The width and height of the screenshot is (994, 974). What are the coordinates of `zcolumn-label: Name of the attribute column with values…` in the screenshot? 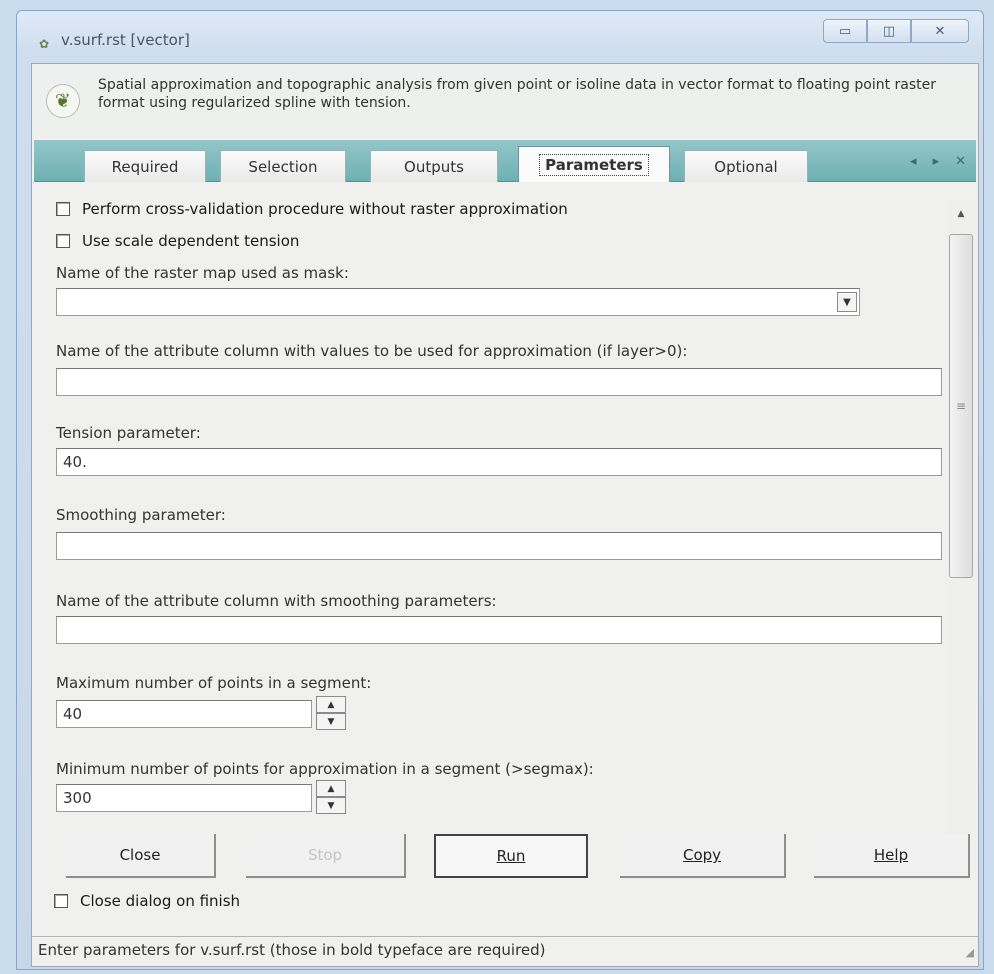 It's located at (372, 351).